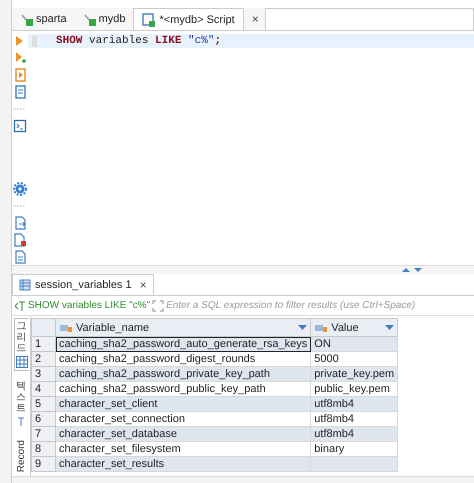 Image resolution: width=474 pixels, height=483 pixels. Describe the element at coordinates (44, 359) in the screenshot. I see `row-number: 2` at that location.